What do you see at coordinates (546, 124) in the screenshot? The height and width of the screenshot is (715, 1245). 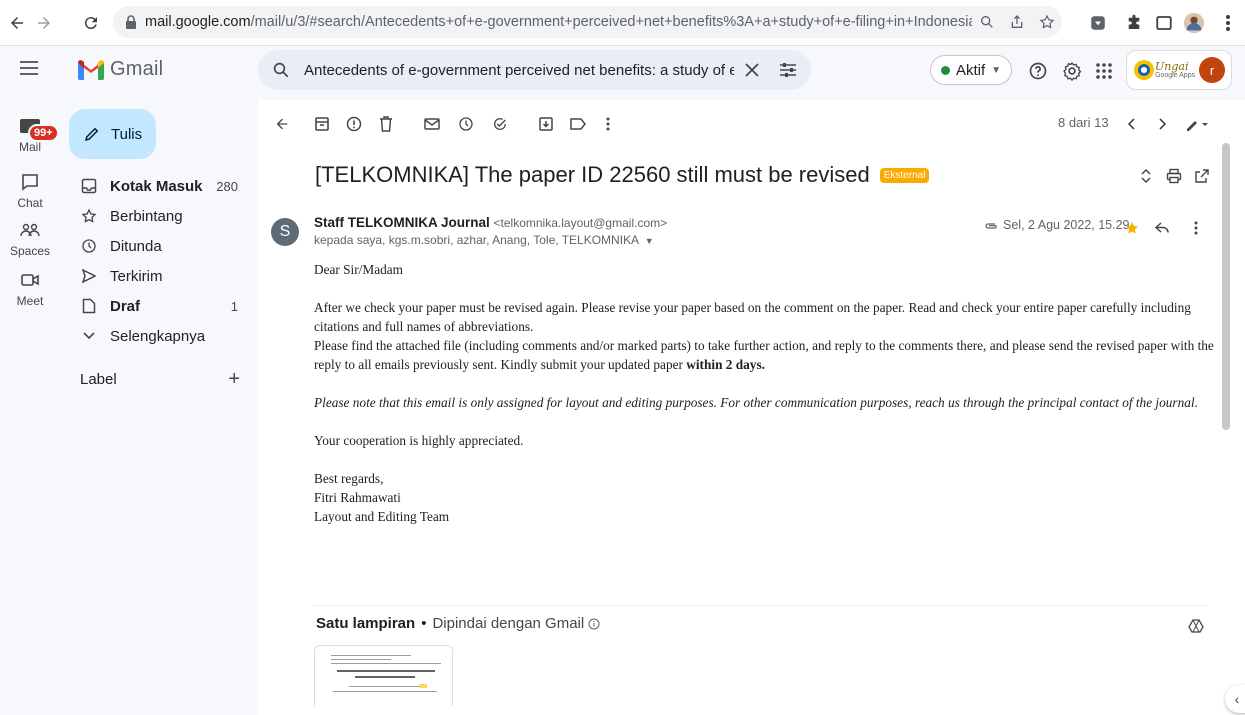 I see `move-to-icon` at bounding box center [546, 124].